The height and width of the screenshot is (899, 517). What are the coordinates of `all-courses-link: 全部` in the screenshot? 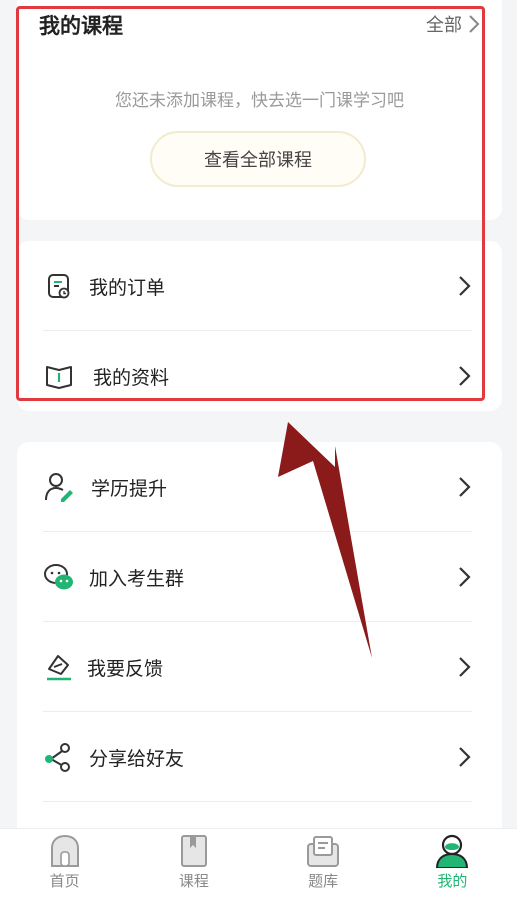 It's located at (453, 24).